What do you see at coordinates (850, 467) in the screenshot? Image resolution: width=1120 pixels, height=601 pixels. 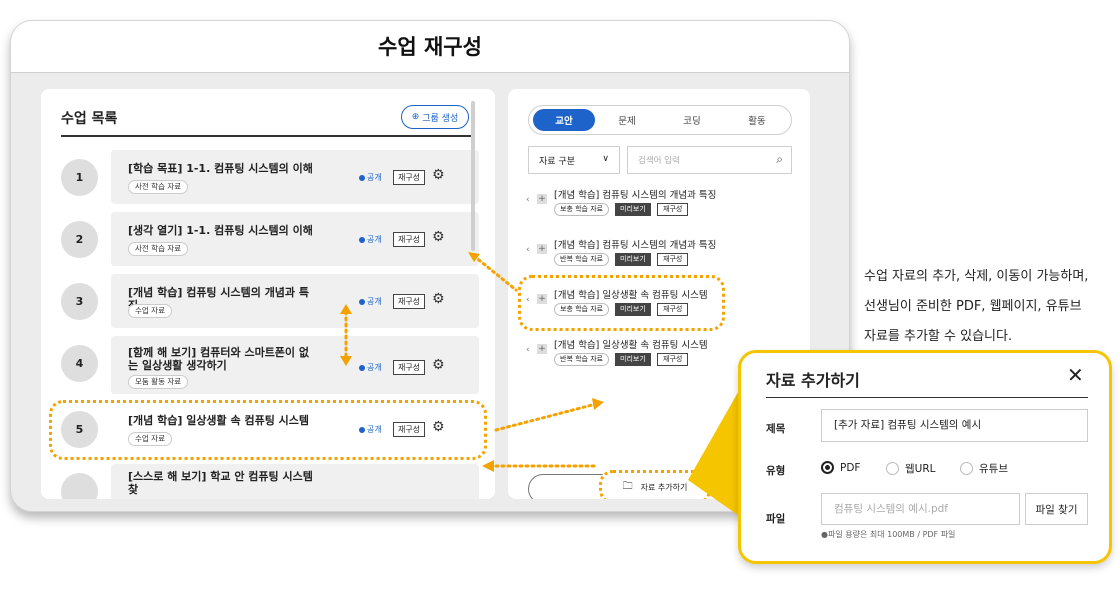 I see `radio-label: PDF` at bounding box center [850, 467].